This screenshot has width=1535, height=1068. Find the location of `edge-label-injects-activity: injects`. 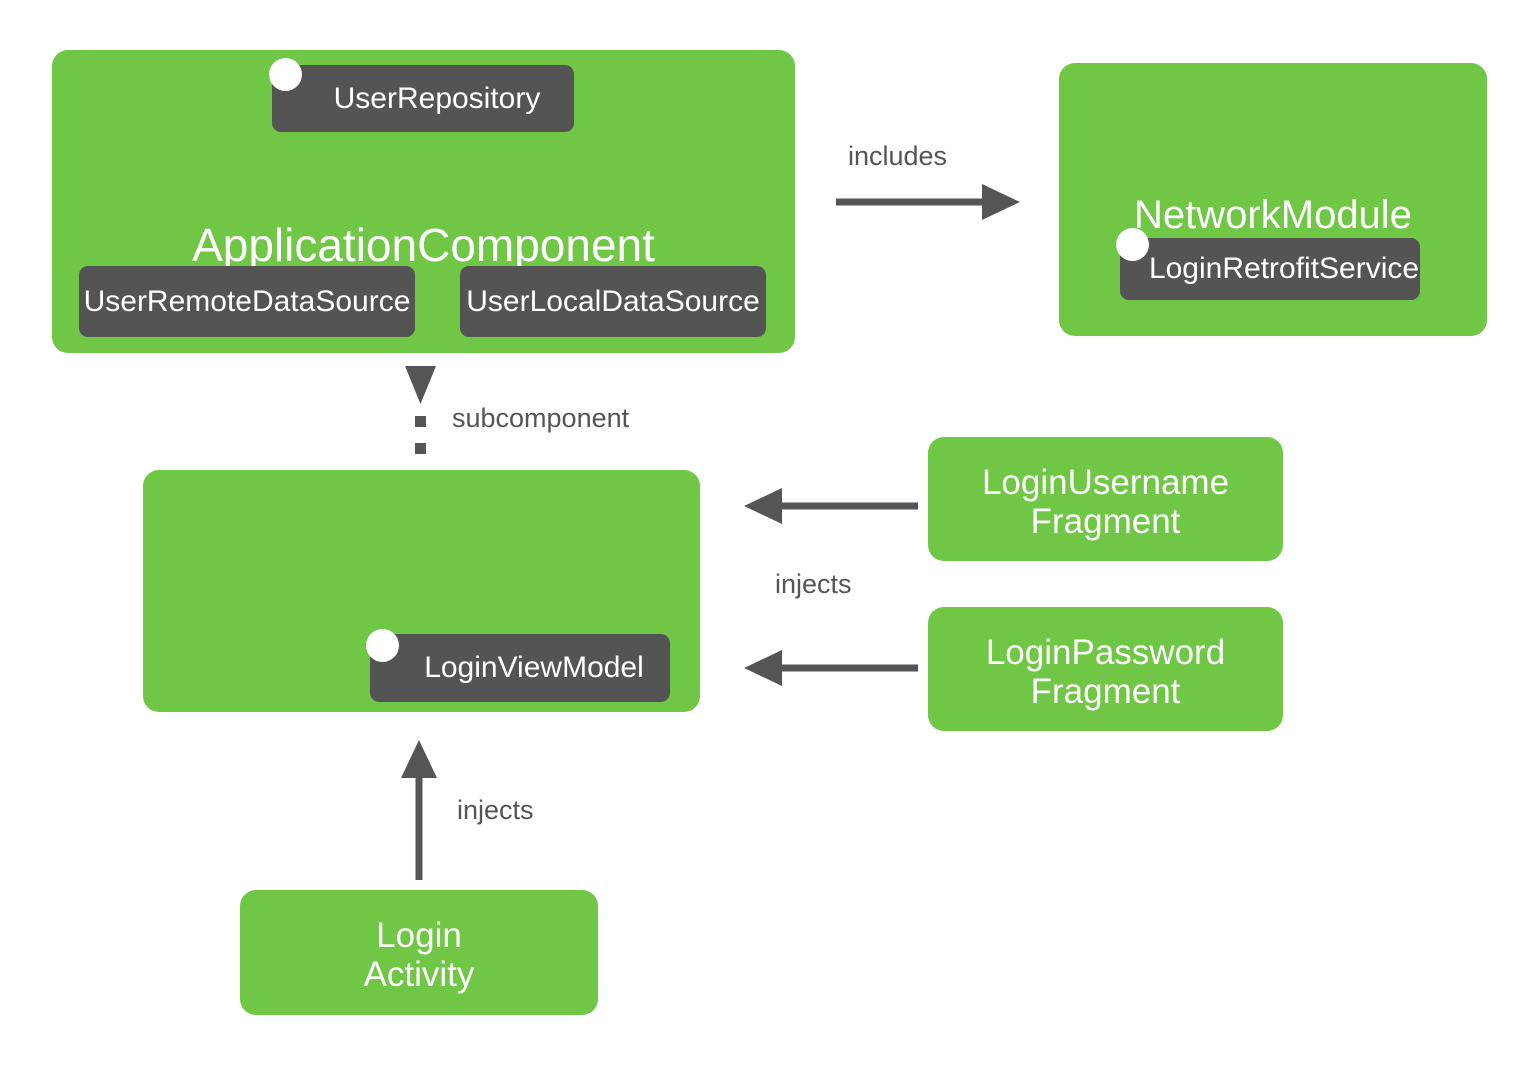

edge-label-injects-activity: injects is located at coordinates (495, 810).